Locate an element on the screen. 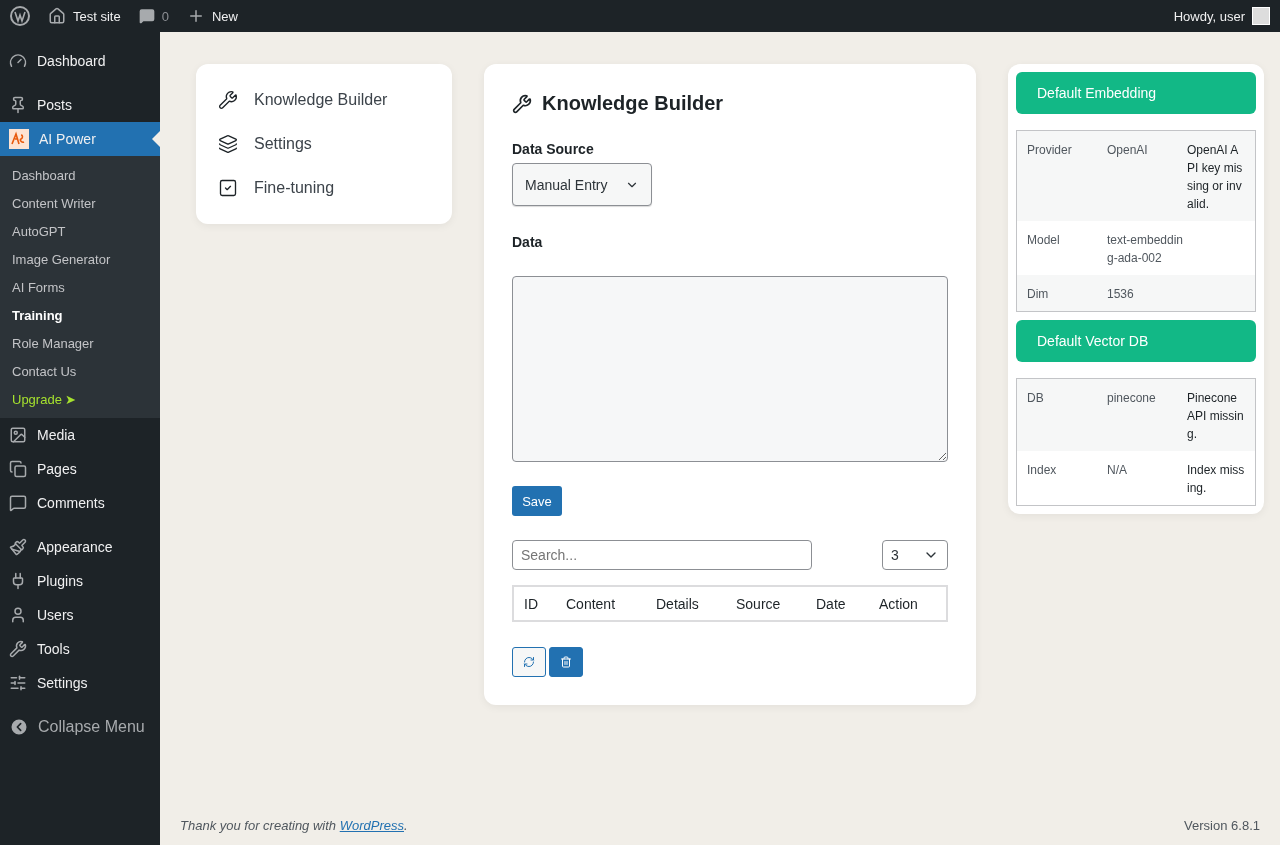 This screenshot has width=1280, height=845. table-cell-text: Provider is located at coordinates (1050, 150).